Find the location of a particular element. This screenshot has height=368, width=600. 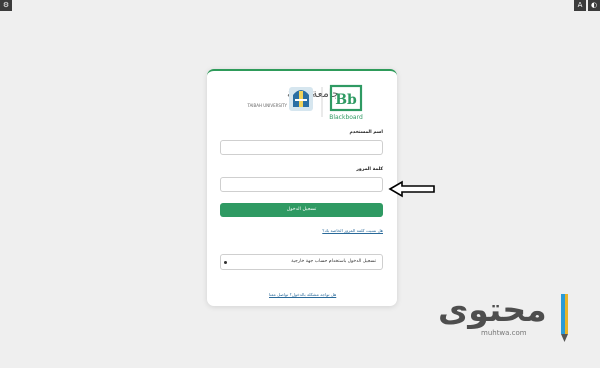

help-link: هل تواجه مشكلة بالدخول؟ تواصل معنا is located at coordinates (302, 294).